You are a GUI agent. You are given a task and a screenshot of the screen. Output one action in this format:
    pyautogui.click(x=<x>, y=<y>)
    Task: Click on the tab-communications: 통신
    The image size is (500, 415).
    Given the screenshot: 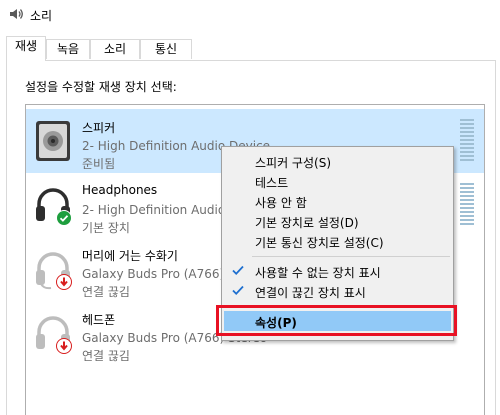 What is the action you would take?
    pyautogui.click(x=166, y=49)
    